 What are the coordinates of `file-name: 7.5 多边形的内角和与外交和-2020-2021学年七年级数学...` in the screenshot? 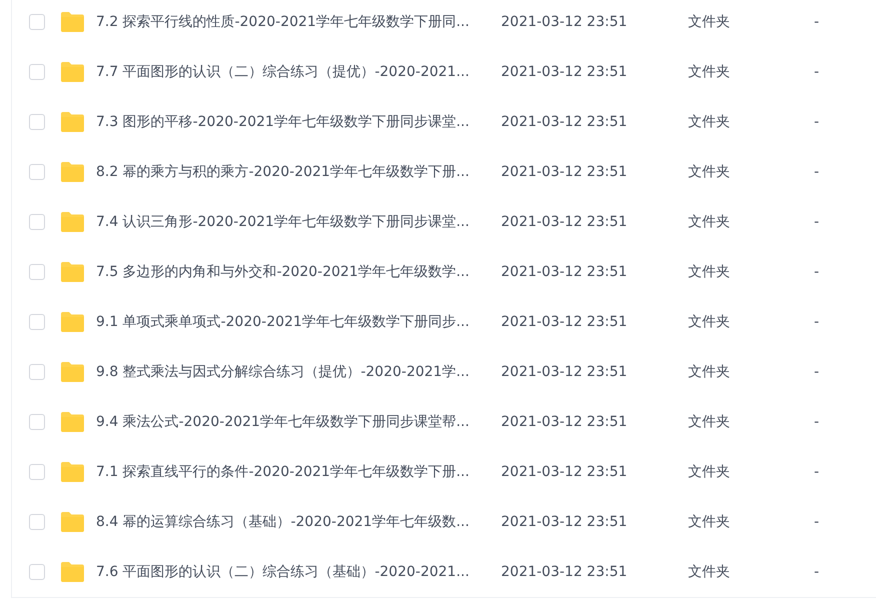 It's located at (298, 272).